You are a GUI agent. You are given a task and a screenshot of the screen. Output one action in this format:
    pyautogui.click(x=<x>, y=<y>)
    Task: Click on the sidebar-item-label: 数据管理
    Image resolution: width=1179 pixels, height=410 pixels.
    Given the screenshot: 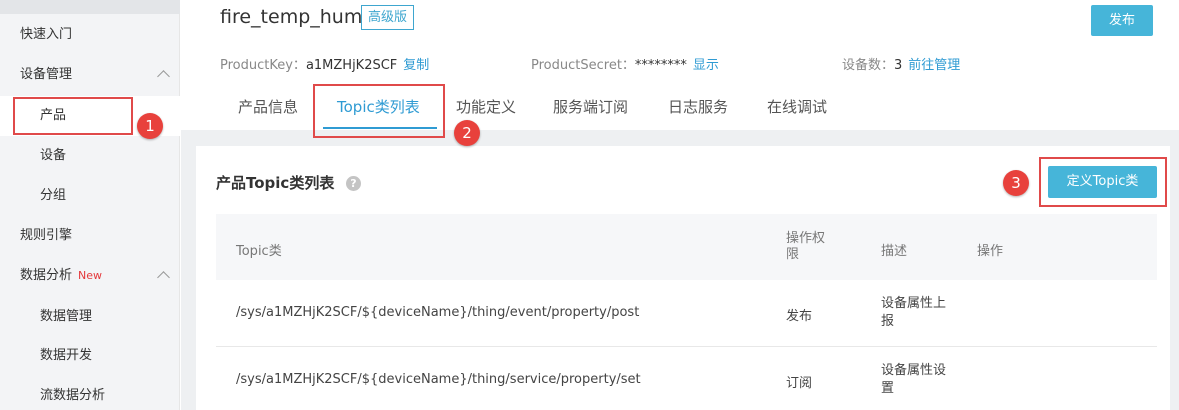 What is the action you would take?
    pyautogui.click(x=66, y=316)
    